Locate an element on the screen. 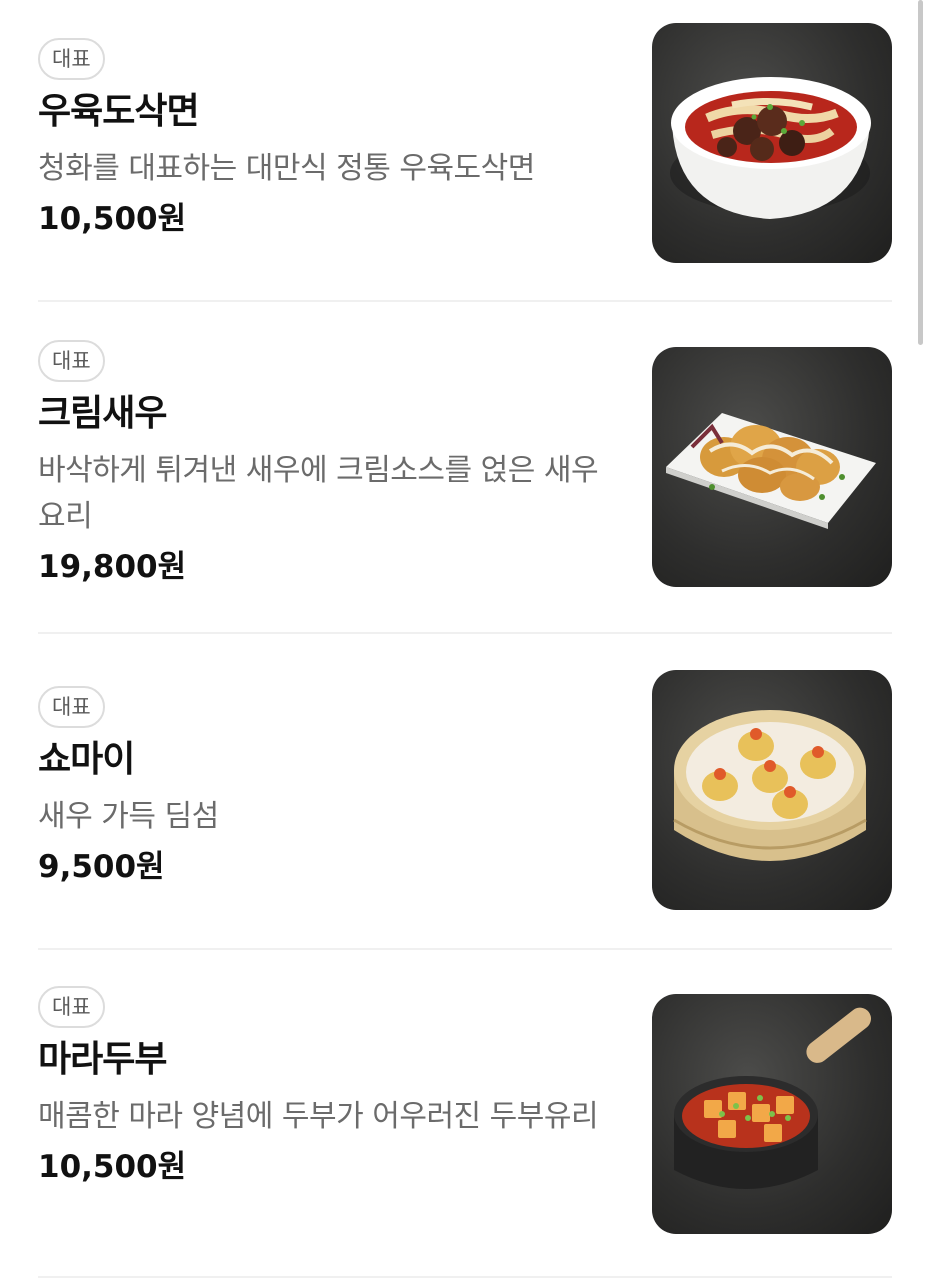 This screenshot has width=929, height=1280. mala-tofu-photo is located at coordinates (772, 1114).